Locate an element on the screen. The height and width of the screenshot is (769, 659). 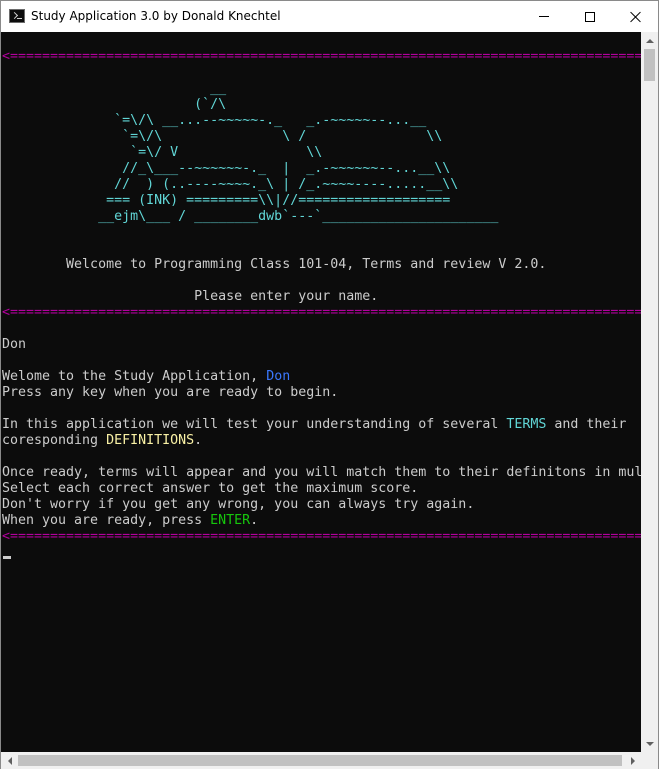
scrollbar-corner is located at coordinates (649, 760).